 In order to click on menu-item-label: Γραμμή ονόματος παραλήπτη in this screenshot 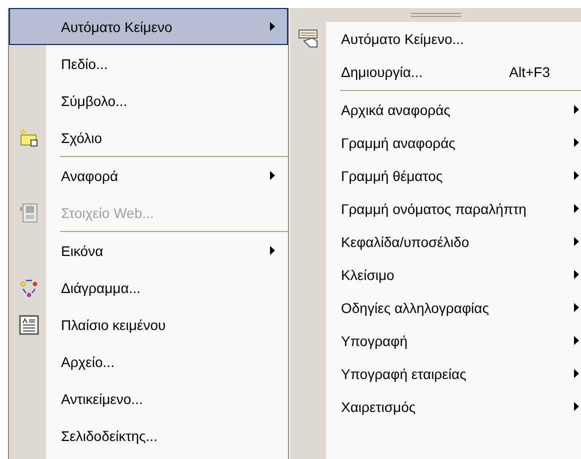, I will do `click(434, 208)`.